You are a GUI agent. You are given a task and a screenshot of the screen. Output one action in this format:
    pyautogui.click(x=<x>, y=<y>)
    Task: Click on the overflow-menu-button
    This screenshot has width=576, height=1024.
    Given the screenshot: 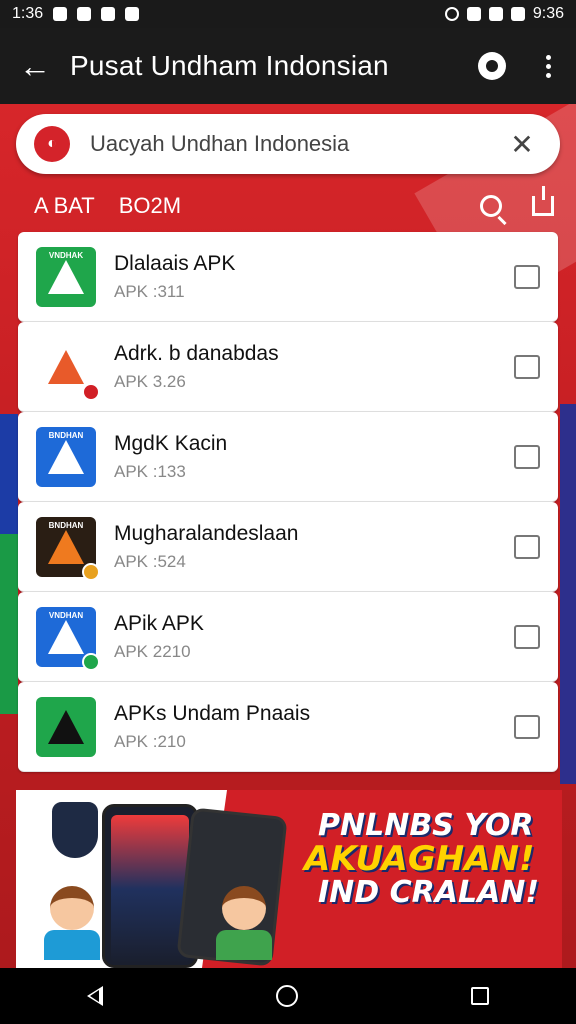 What is the action you would take?
    pyautogui.click(x=548, y=66)
    